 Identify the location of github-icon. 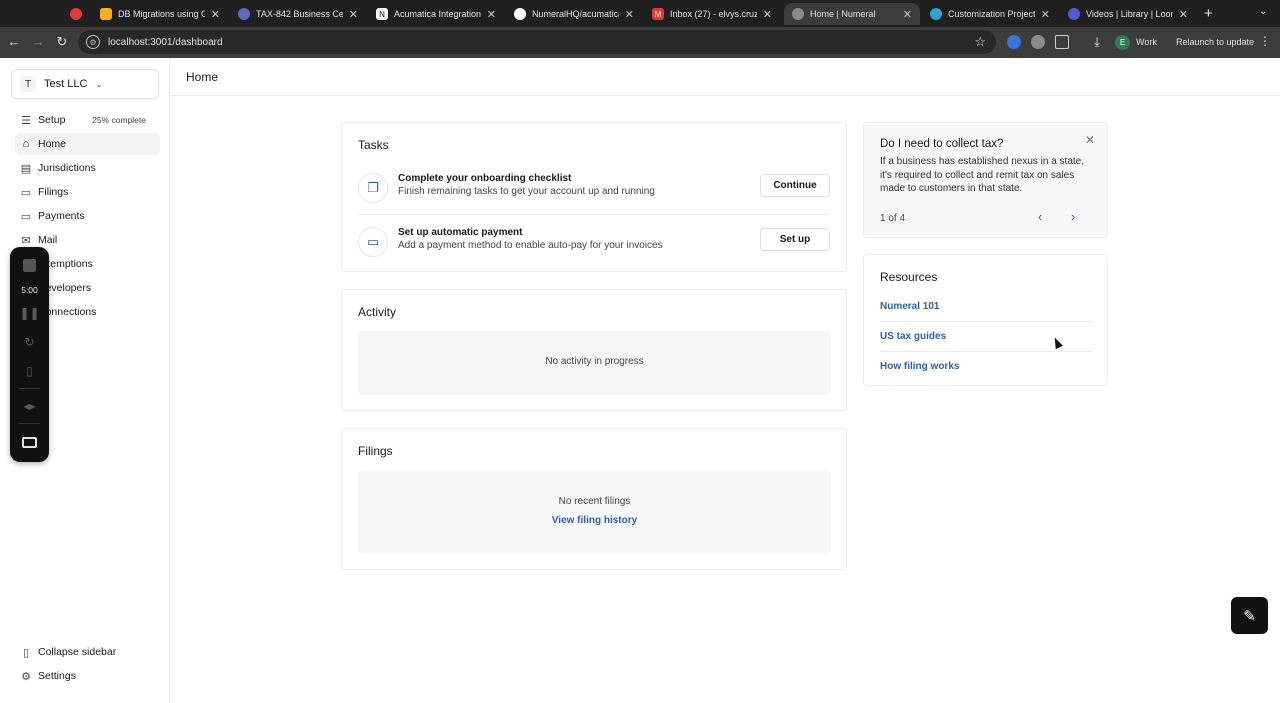
(520, 14).